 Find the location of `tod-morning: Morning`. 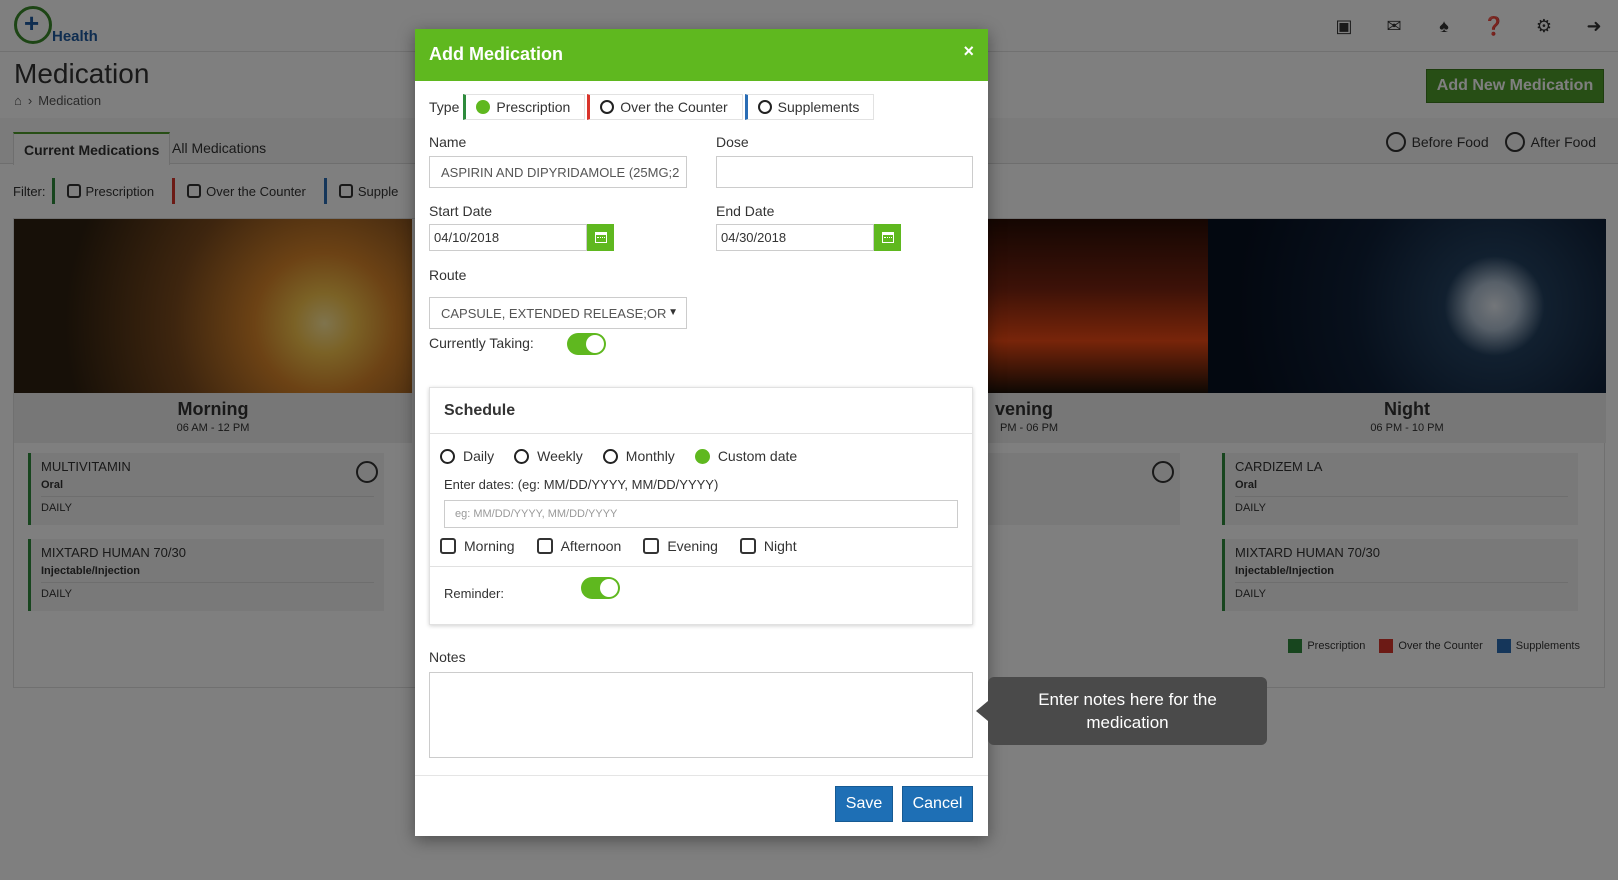

tod-morning: Morning is located at coordinates (477, 546).